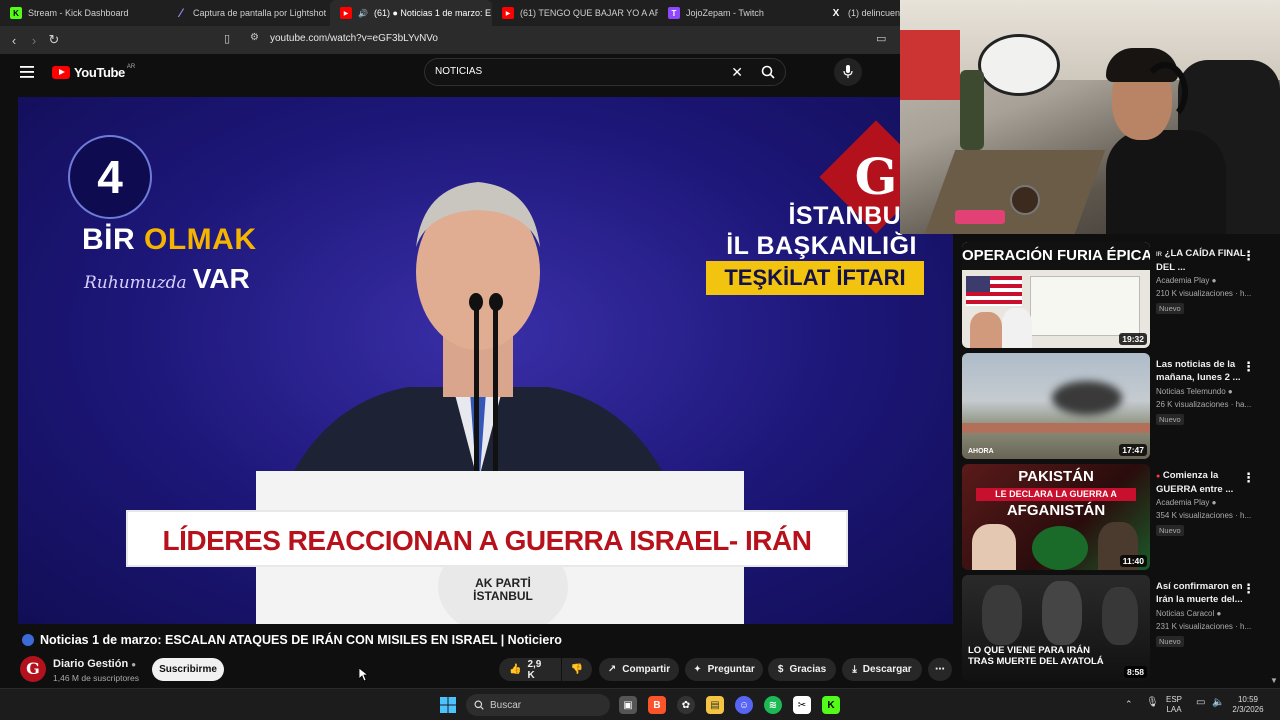 The image size is (1280, 720). I want to click on taskbar-search: Buscar, so click(538, 705).